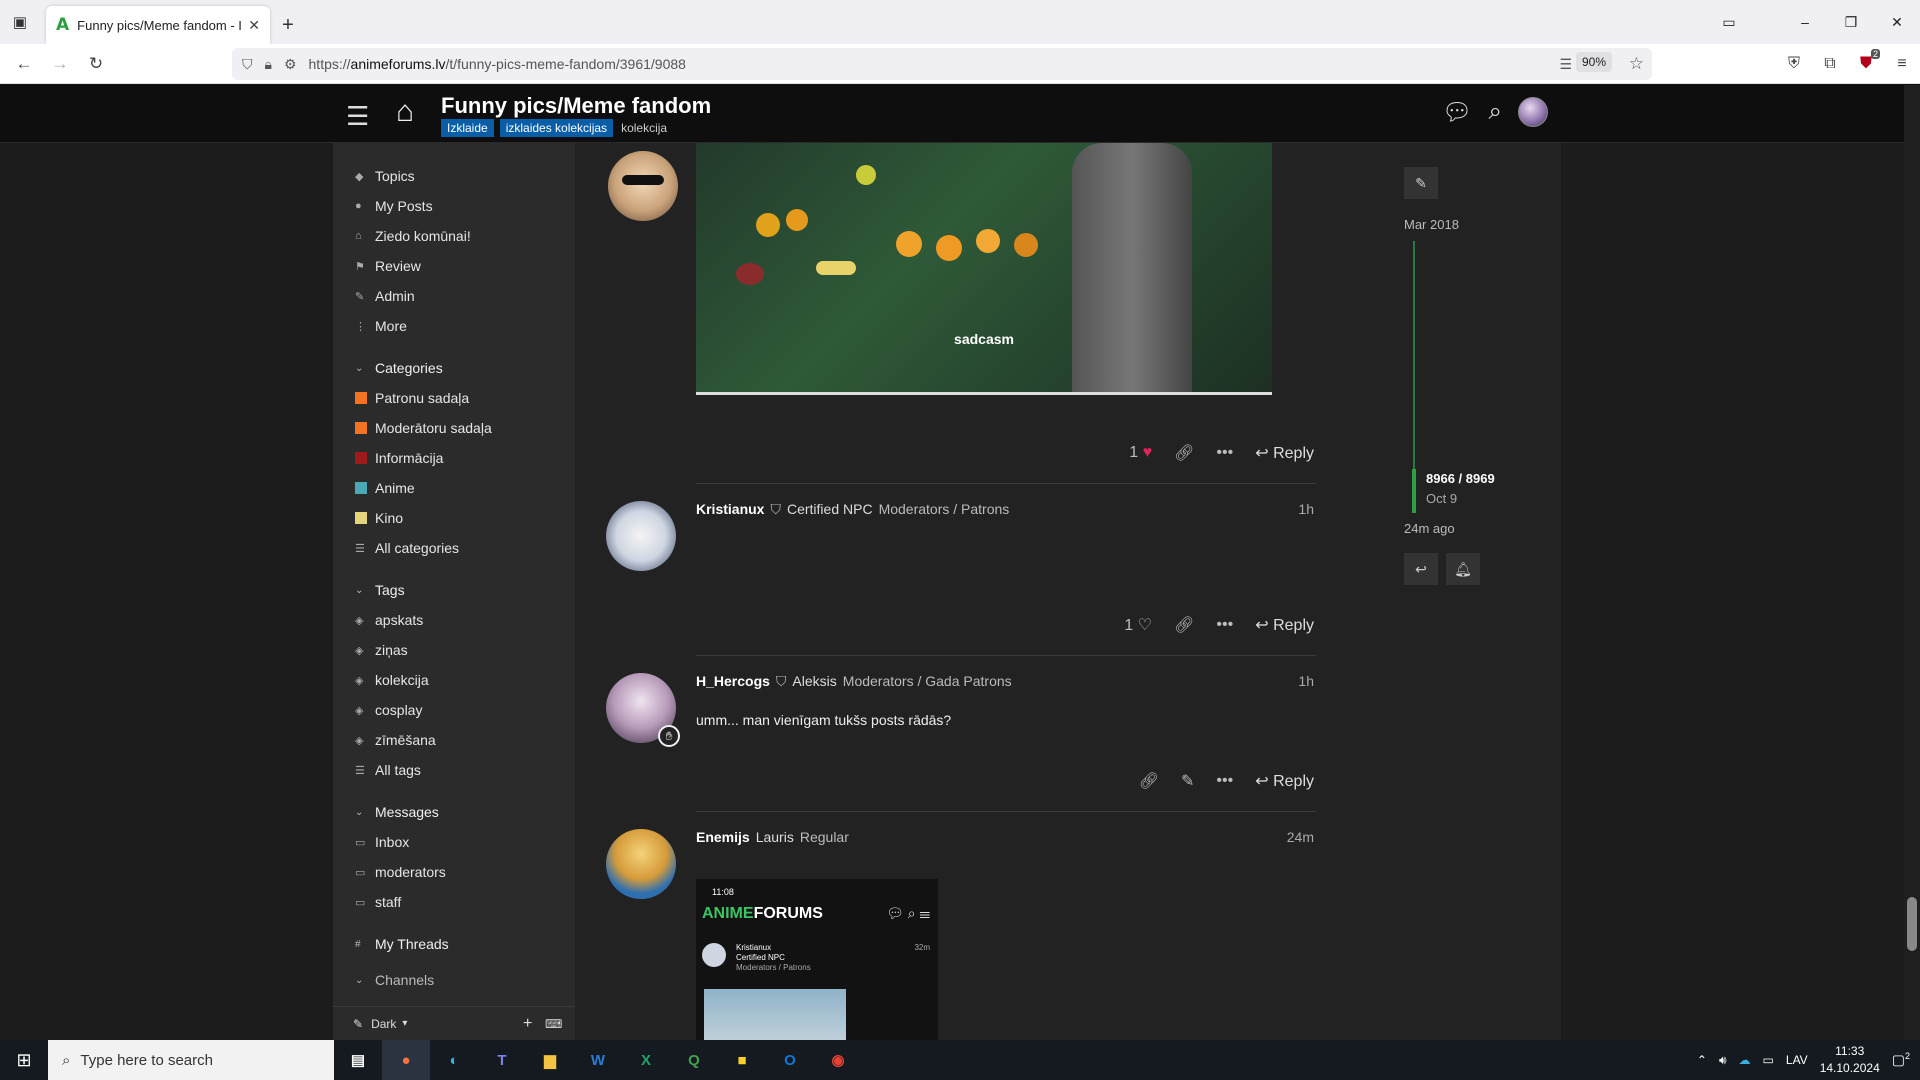 Image resolution: width=1920 pixels, height=1080 pixels. What do you see at coordinates (553, 1024) in the screenshot?
I see `keyboard-icon: ⌨` at bounding box center [553, 1024].